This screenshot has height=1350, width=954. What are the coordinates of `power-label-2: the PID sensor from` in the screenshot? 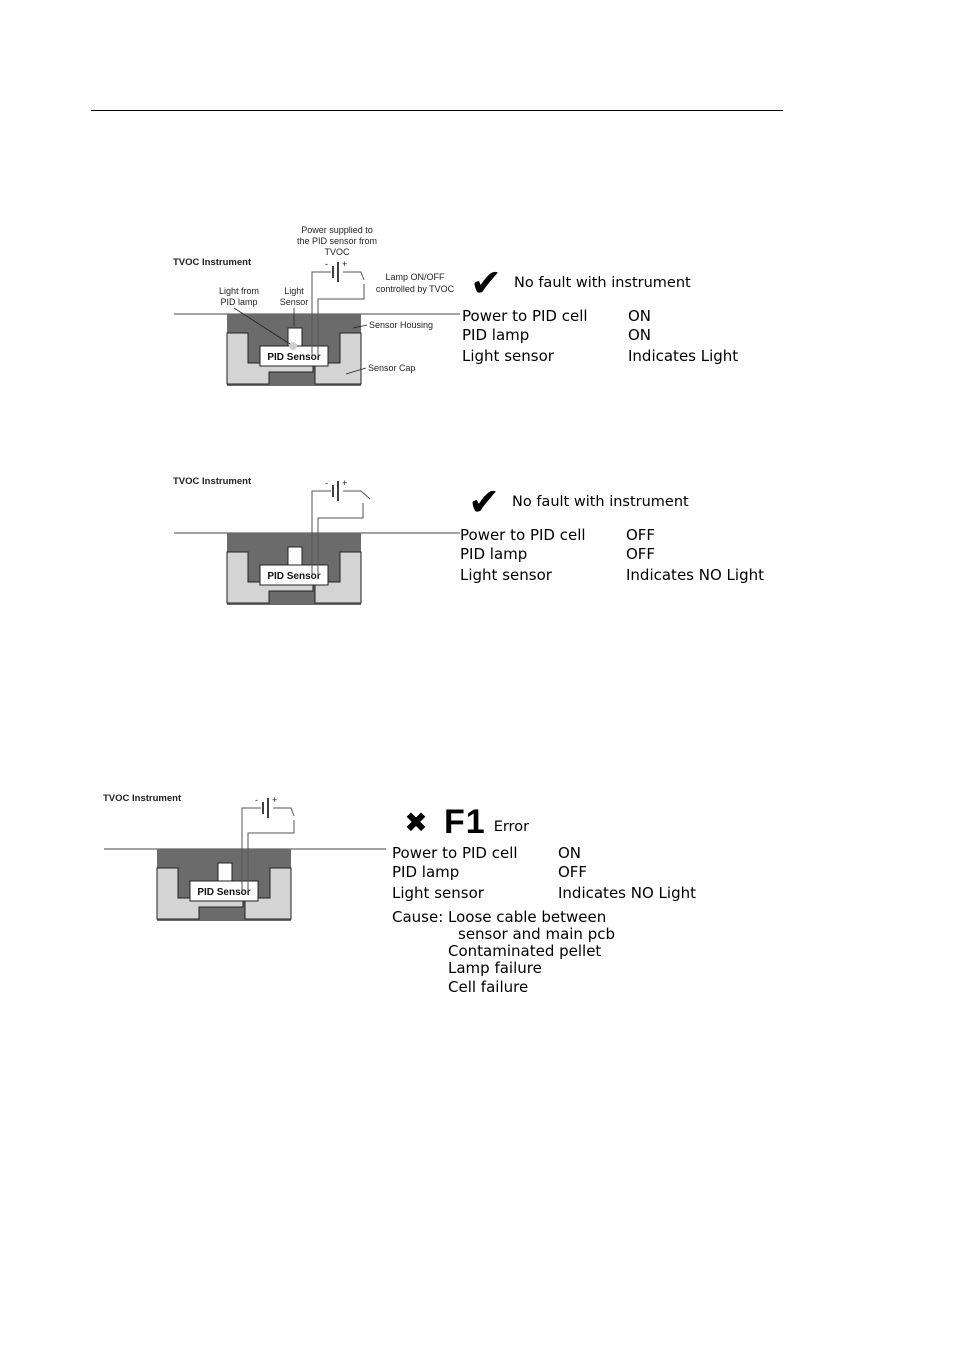 It's located at (337, 241).